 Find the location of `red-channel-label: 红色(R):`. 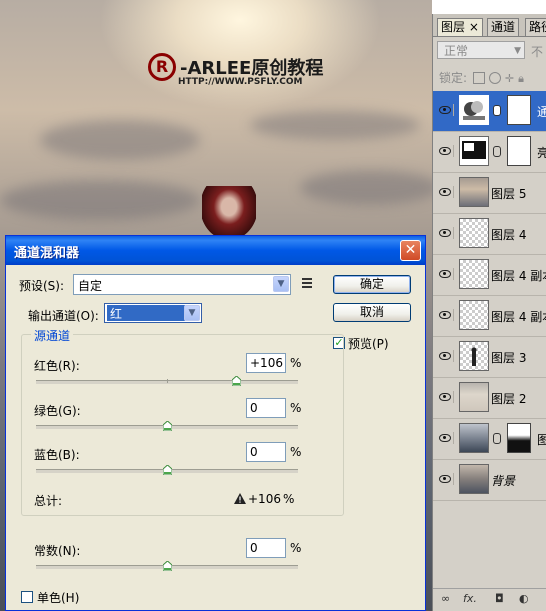

red-channel-label: 红色(R): is located at coordinates (57, 366).